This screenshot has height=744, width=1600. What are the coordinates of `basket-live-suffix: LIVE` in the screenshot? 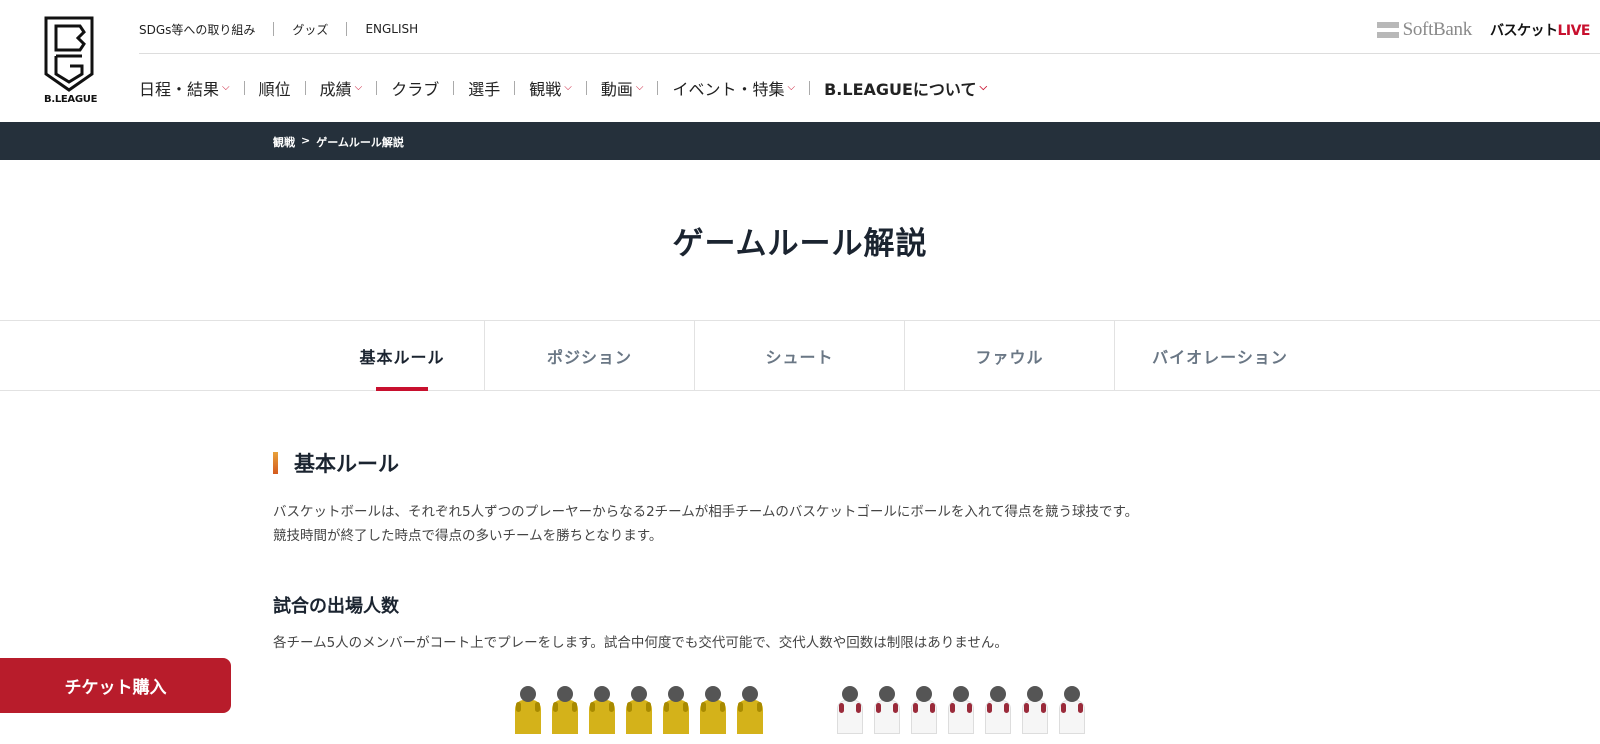 It's located at (1573, 31).